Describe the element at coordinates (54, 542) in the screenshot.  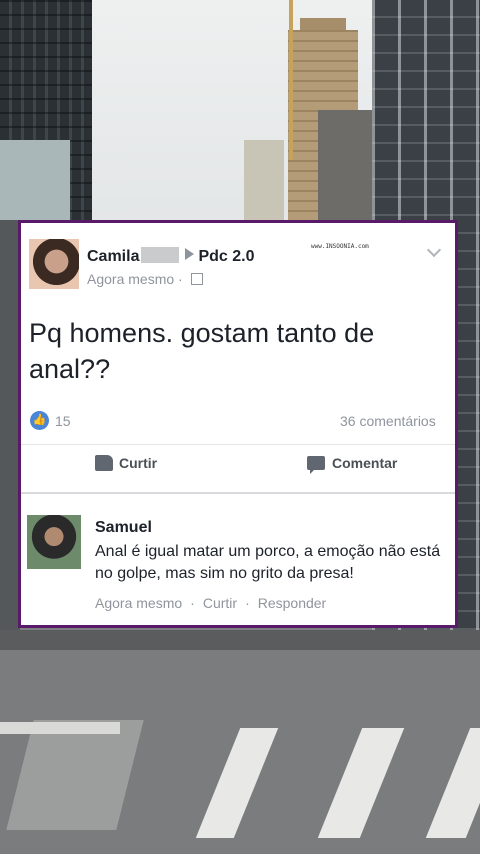
I see `commenter-avatar` at that location.